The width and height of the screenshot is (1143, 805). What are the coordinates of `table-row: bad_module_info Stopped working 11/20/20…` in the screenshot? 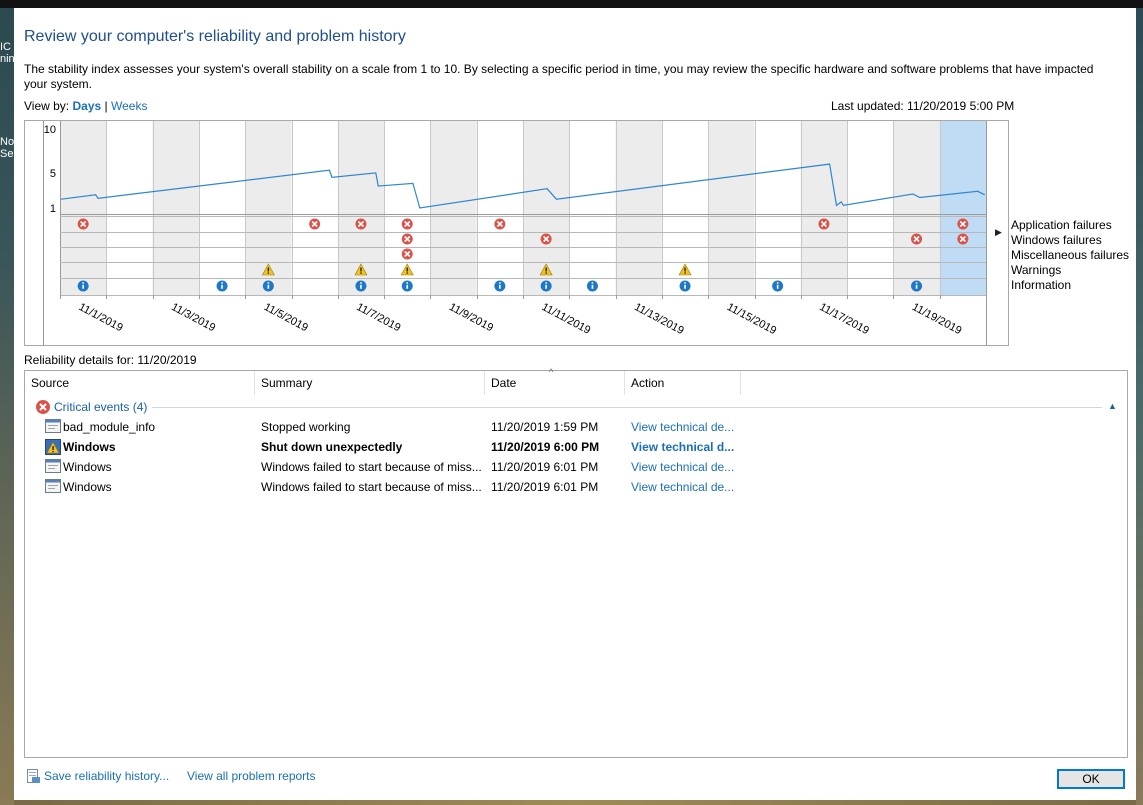 It's located at (575, 427).